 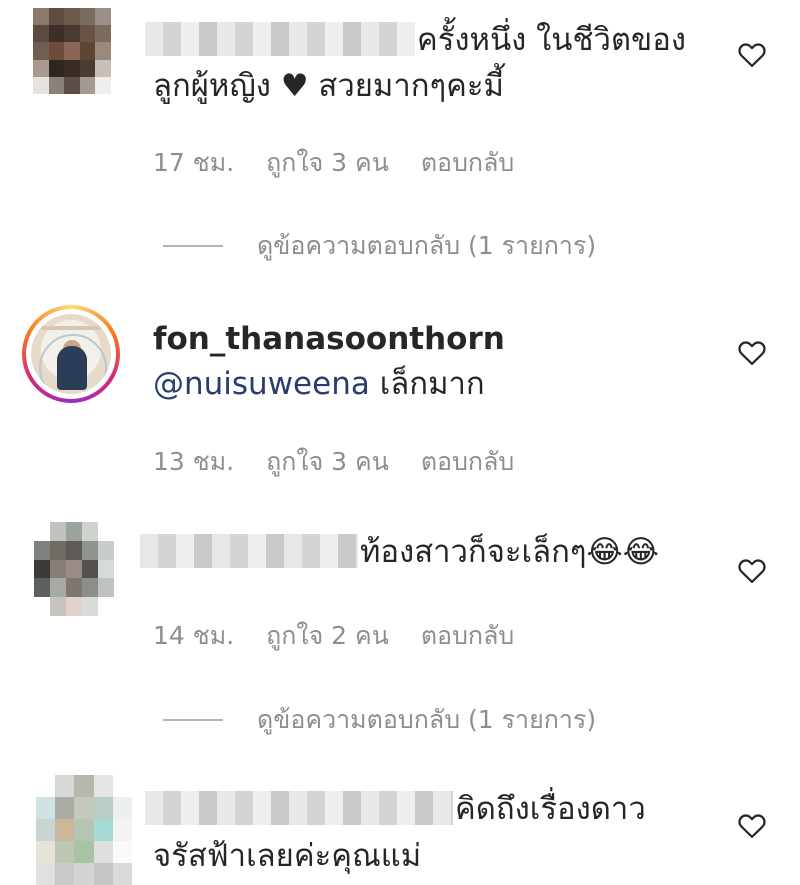 What do you see at coordinates (327, 635) in the screenshot?
I see `likes-count: ถูกใจ 2 คน` at bounding box center [327, 635].